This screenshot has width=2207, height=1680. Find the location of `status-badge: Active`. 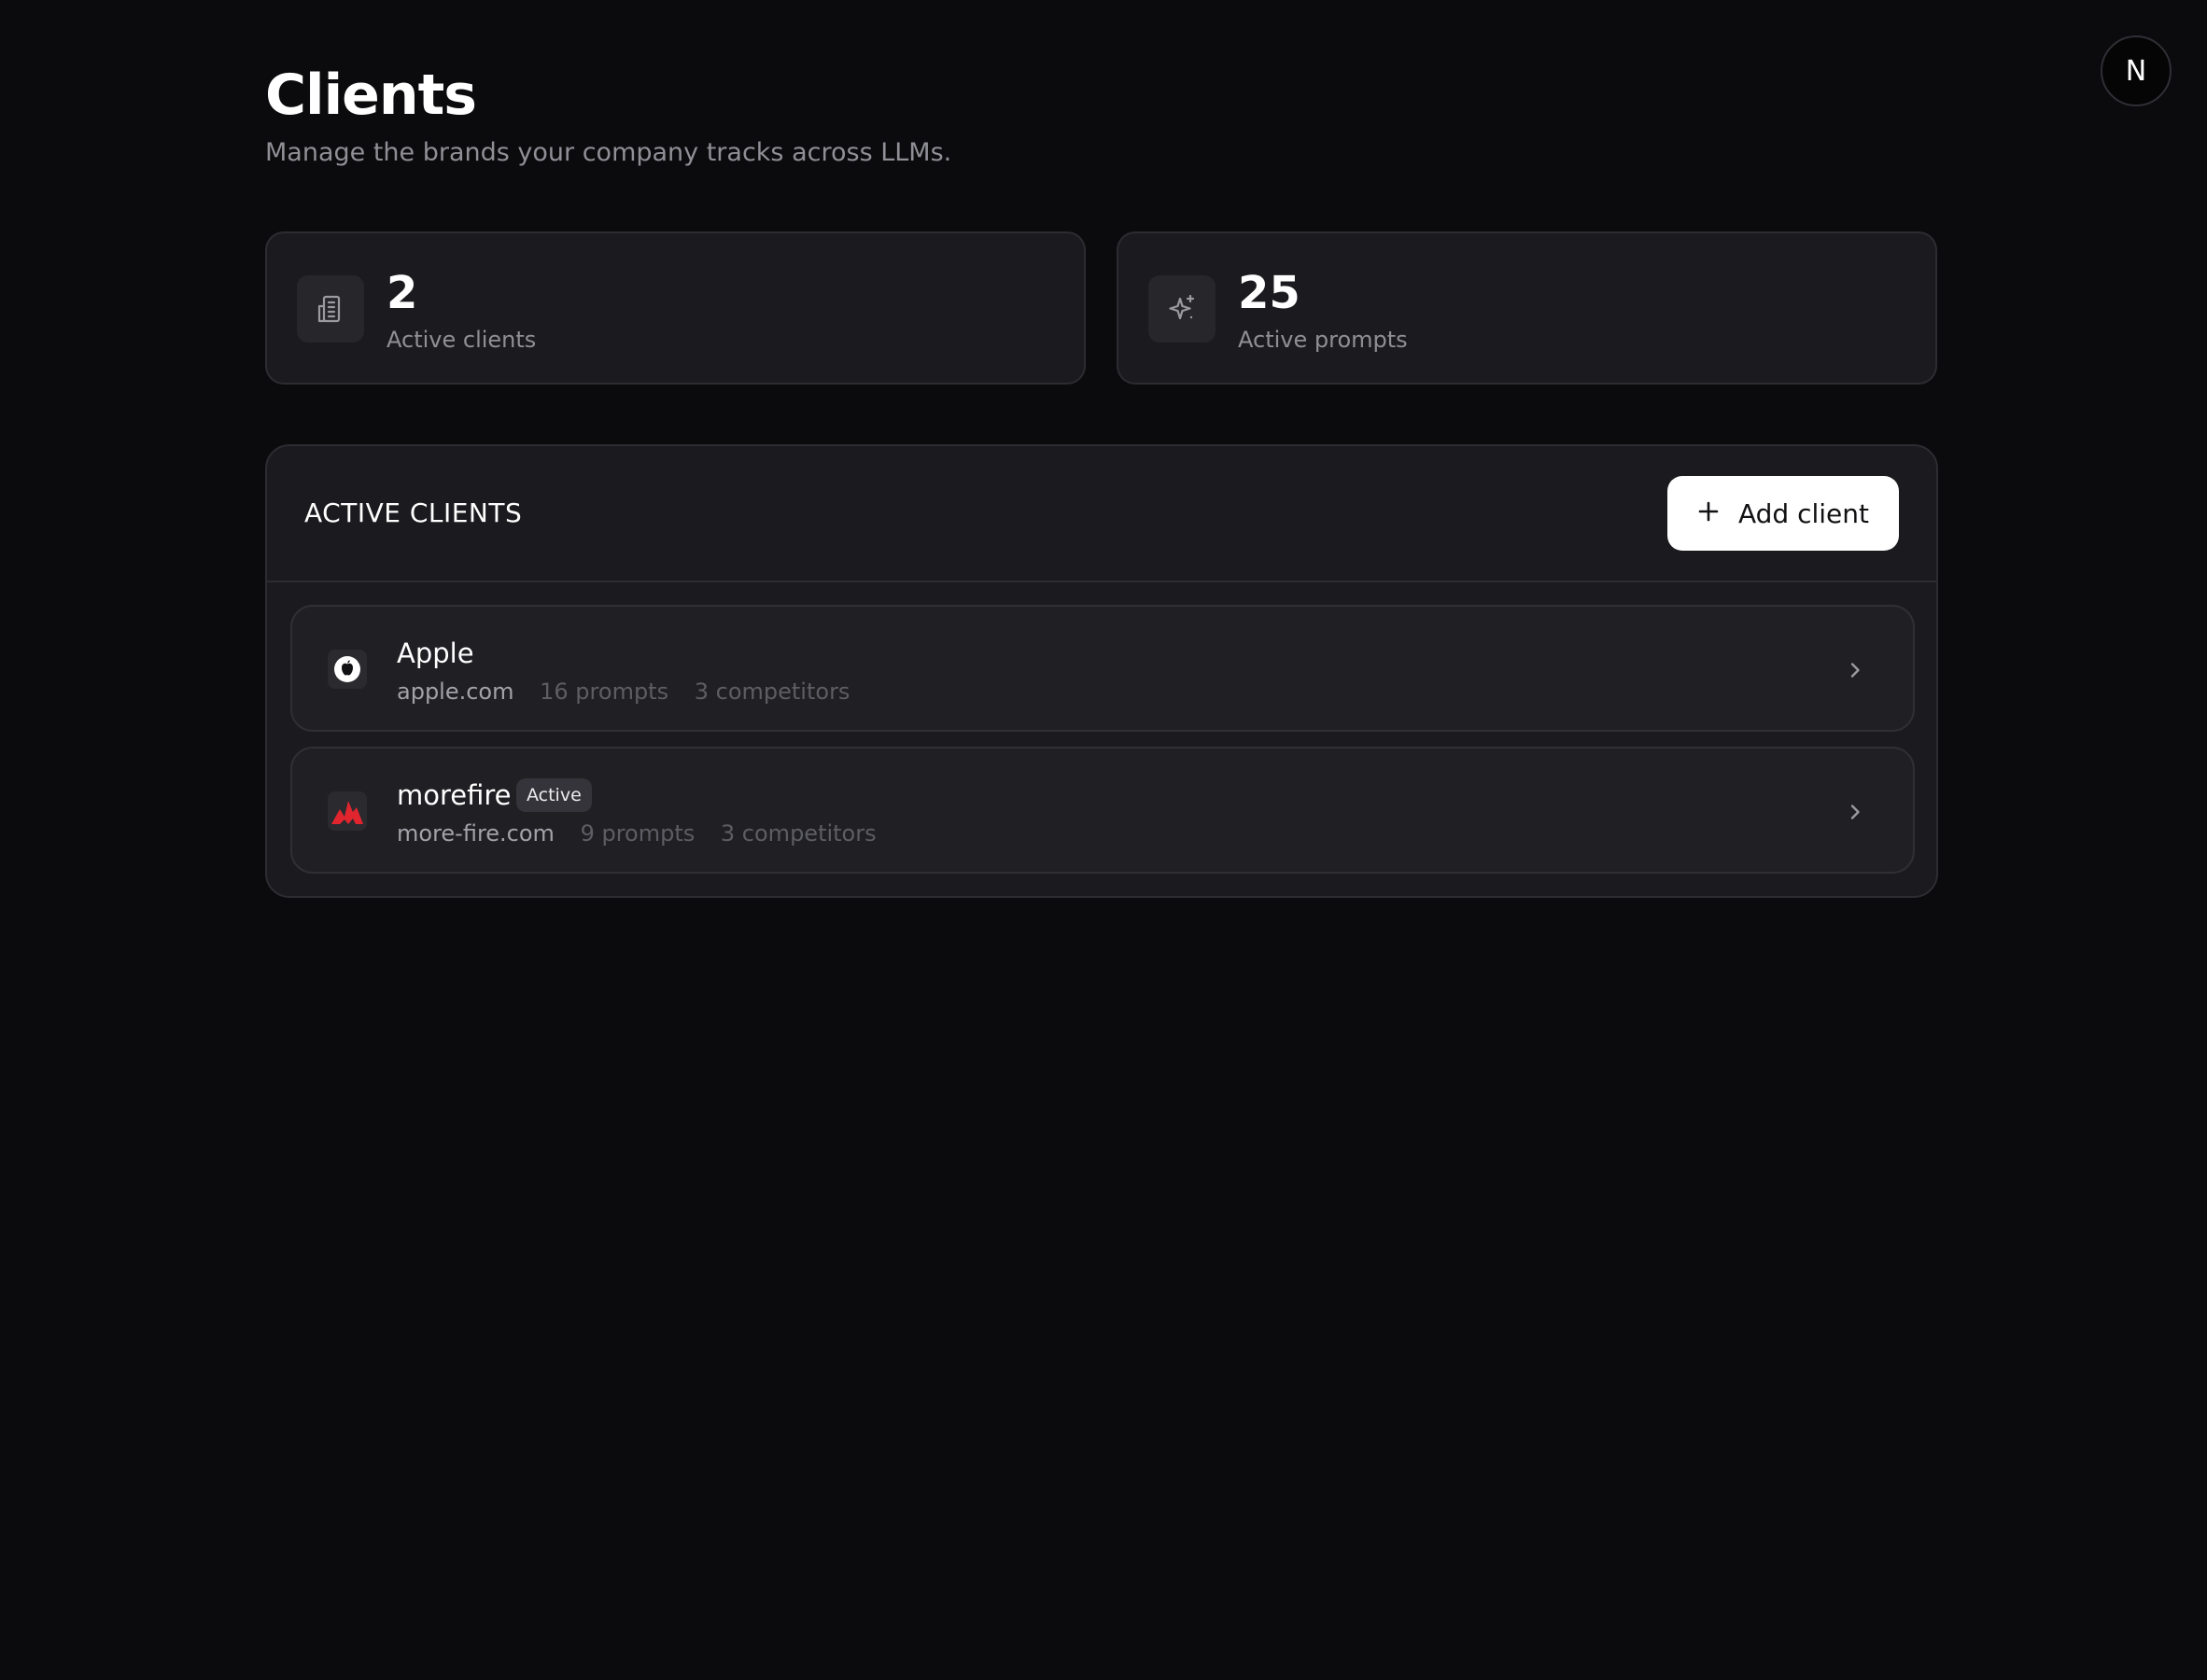

status-badge: Active is located at coordinates (554, 795).